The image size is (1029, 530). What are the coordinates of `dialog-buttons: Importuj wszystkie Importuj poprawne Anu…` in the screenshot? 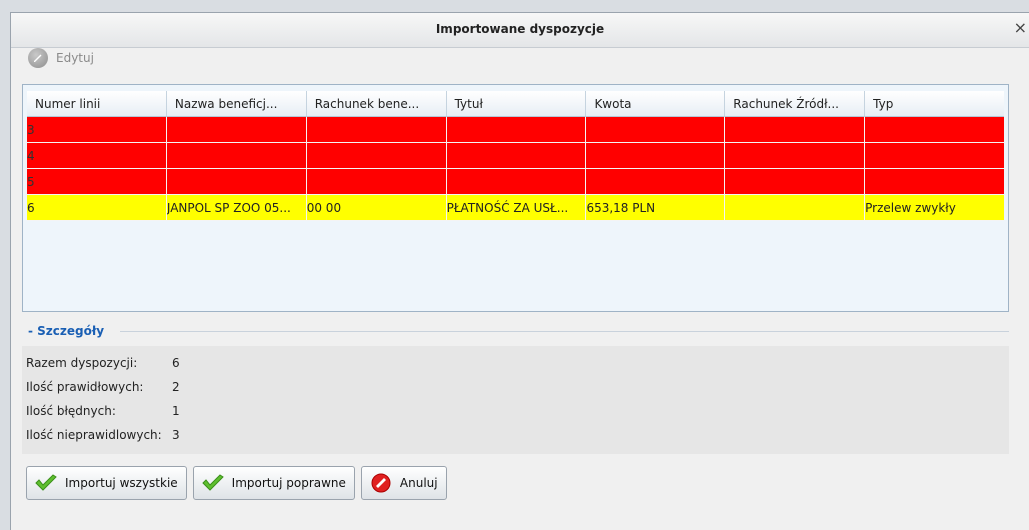 It's located at (236, 483).